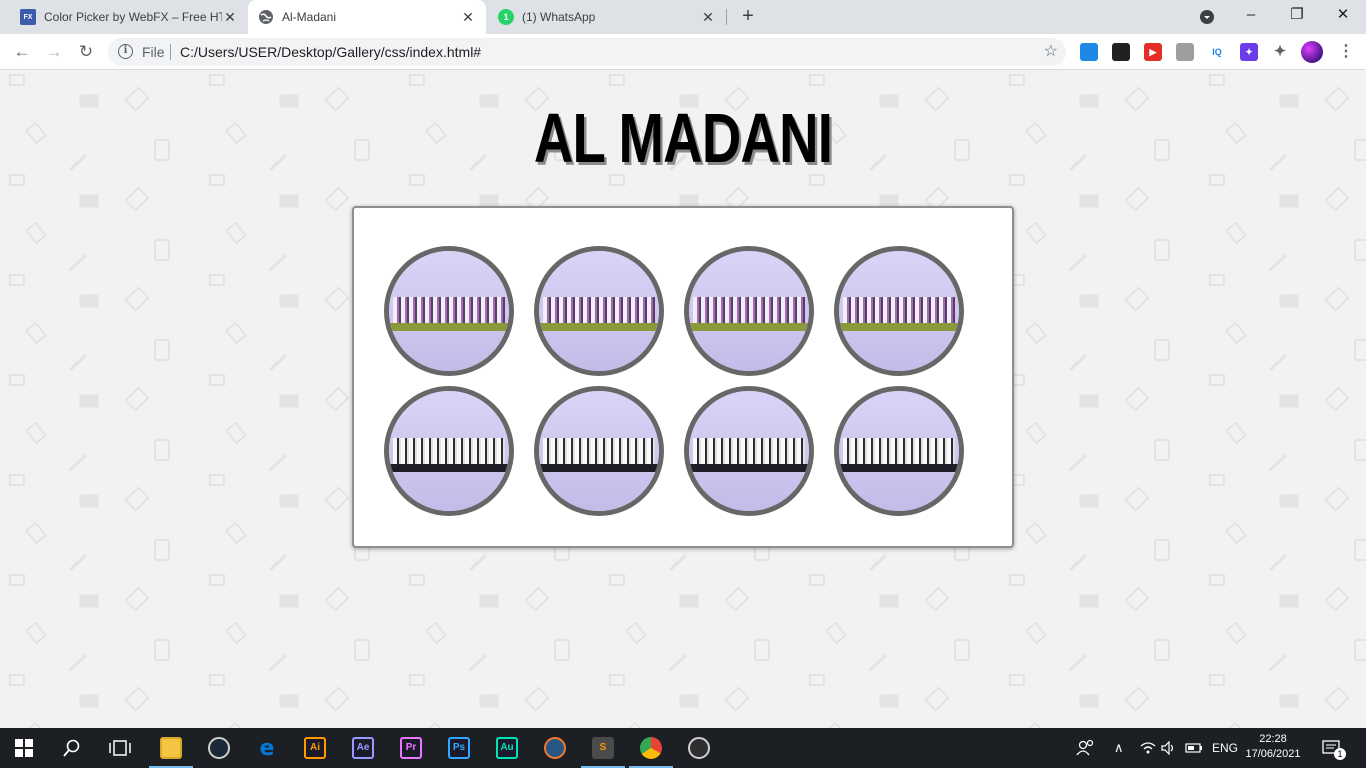 The width and height of the screenshot is (1366, 768). I want to click on scheme-label: File, so click(153, 52).